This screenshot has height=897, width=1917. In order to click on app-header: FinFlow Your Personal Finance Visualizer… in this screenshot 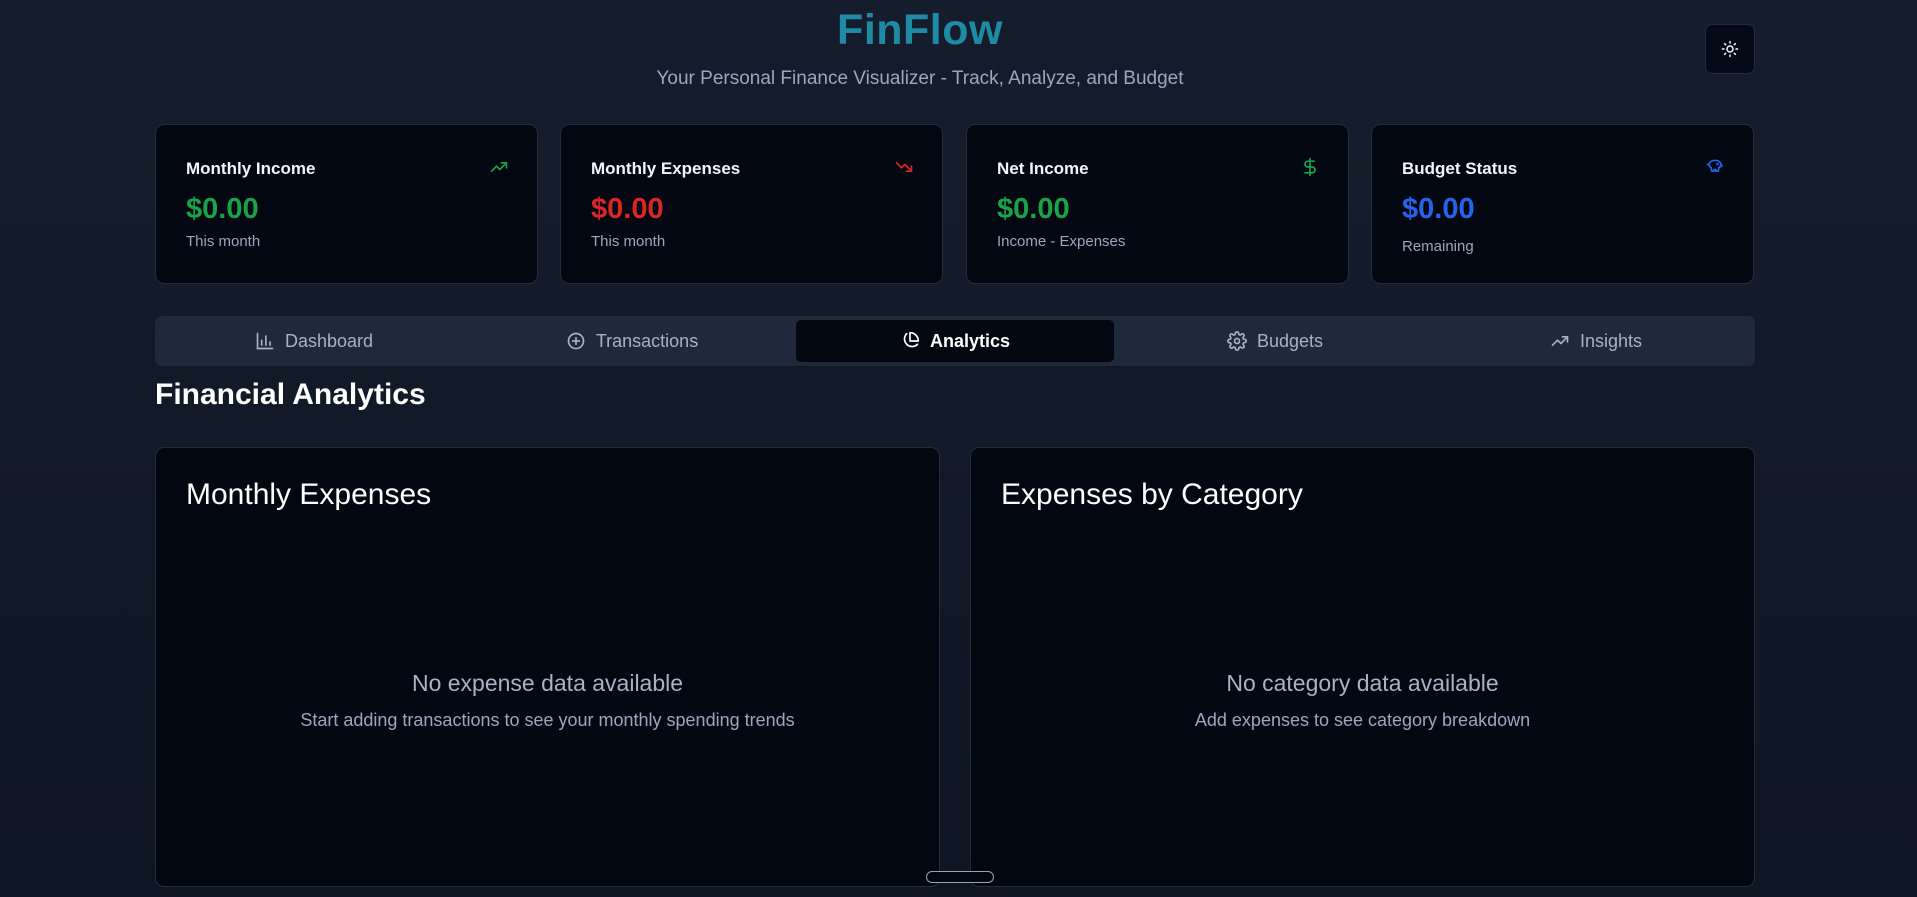, I will do `click(958, 55)`.